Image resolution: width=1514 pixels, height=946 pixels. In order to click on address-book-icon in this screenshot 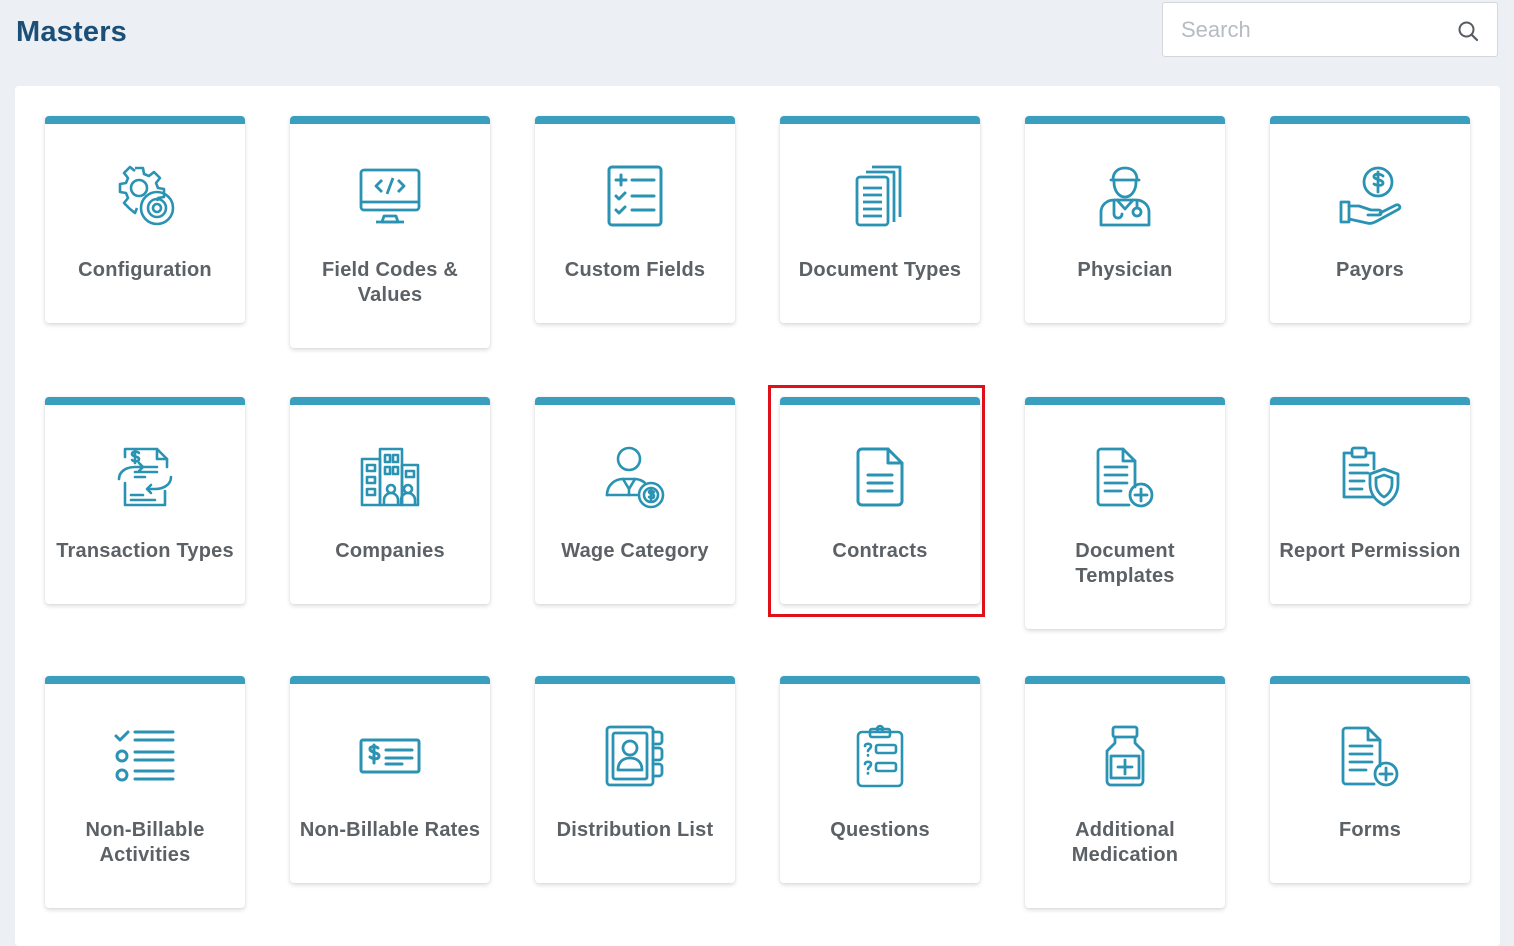, I will do `click(635, 756)`.